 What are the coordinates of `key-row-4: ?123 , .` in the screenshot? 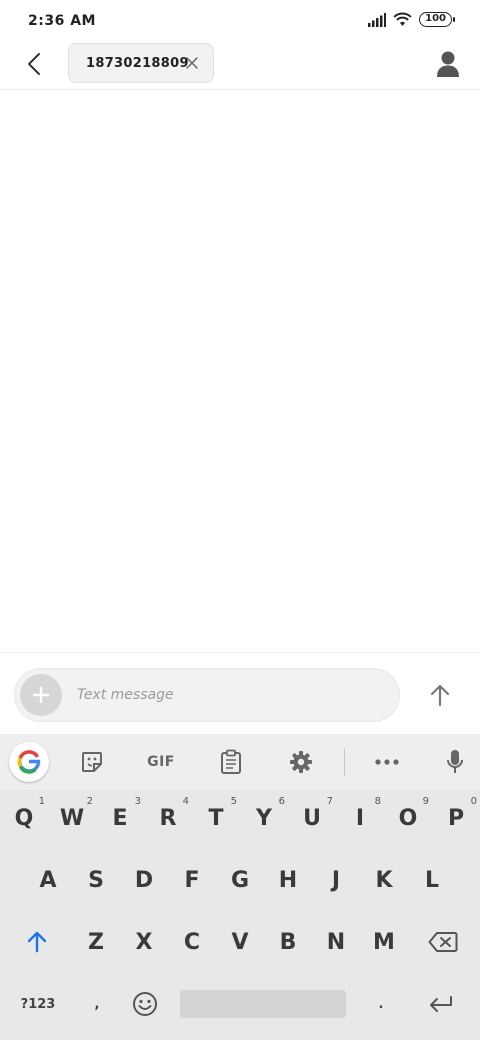 It's located at (240, 1004).